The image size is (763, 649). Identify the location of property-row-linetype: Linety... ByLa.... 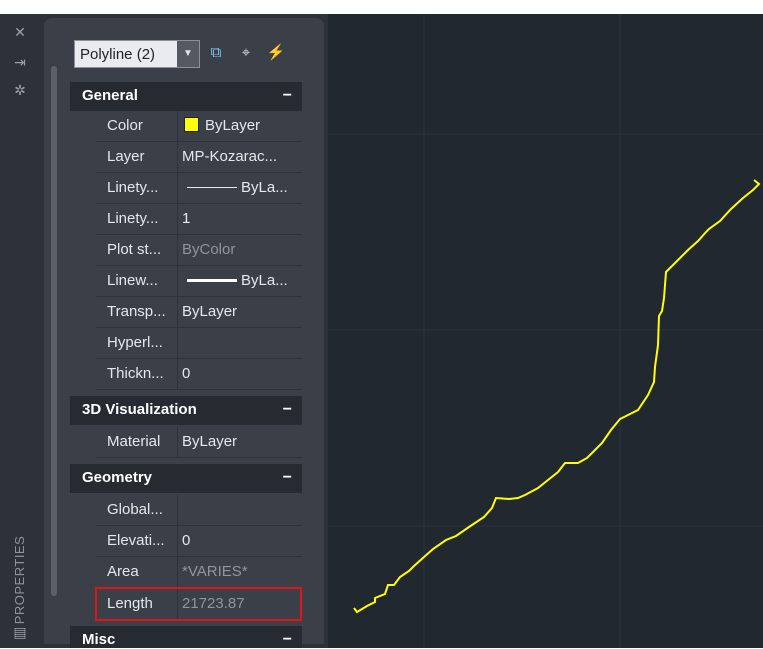
(199, 188).